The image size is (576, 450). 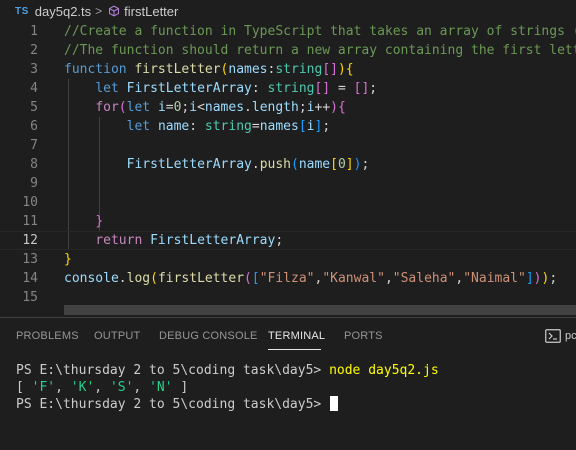 What do you see at coordinates (107, 107) in the screenshot?
I see `code-token: for` at bounding box center [107, 107].